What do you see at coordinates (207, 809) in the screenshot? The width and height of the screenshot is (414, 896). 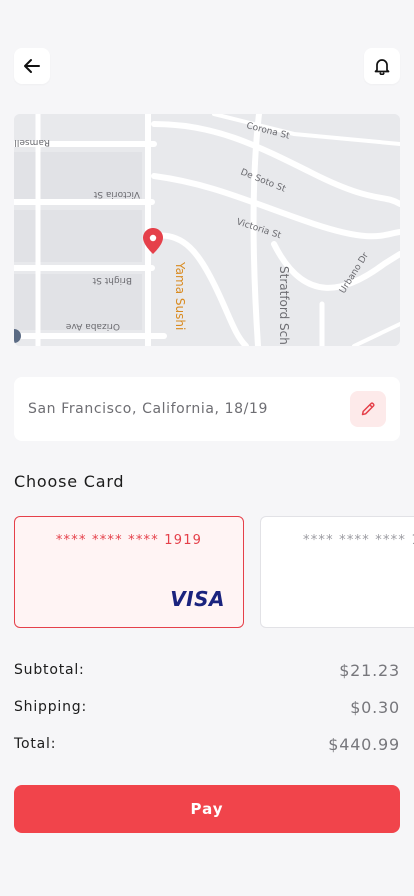 I see `pay-button: Pay` at bounding box center [207, 809].